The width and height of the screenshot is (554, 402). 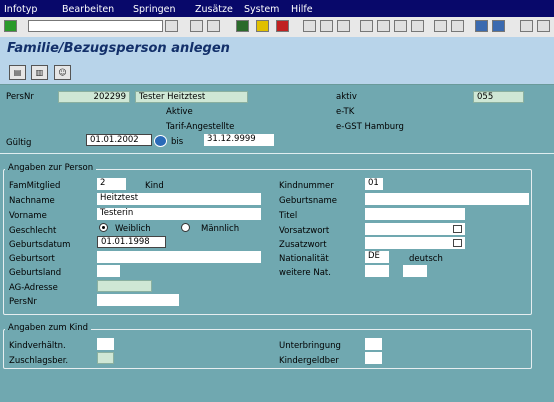 I want to click on persnr-person-input, so click(x=138, y=300).